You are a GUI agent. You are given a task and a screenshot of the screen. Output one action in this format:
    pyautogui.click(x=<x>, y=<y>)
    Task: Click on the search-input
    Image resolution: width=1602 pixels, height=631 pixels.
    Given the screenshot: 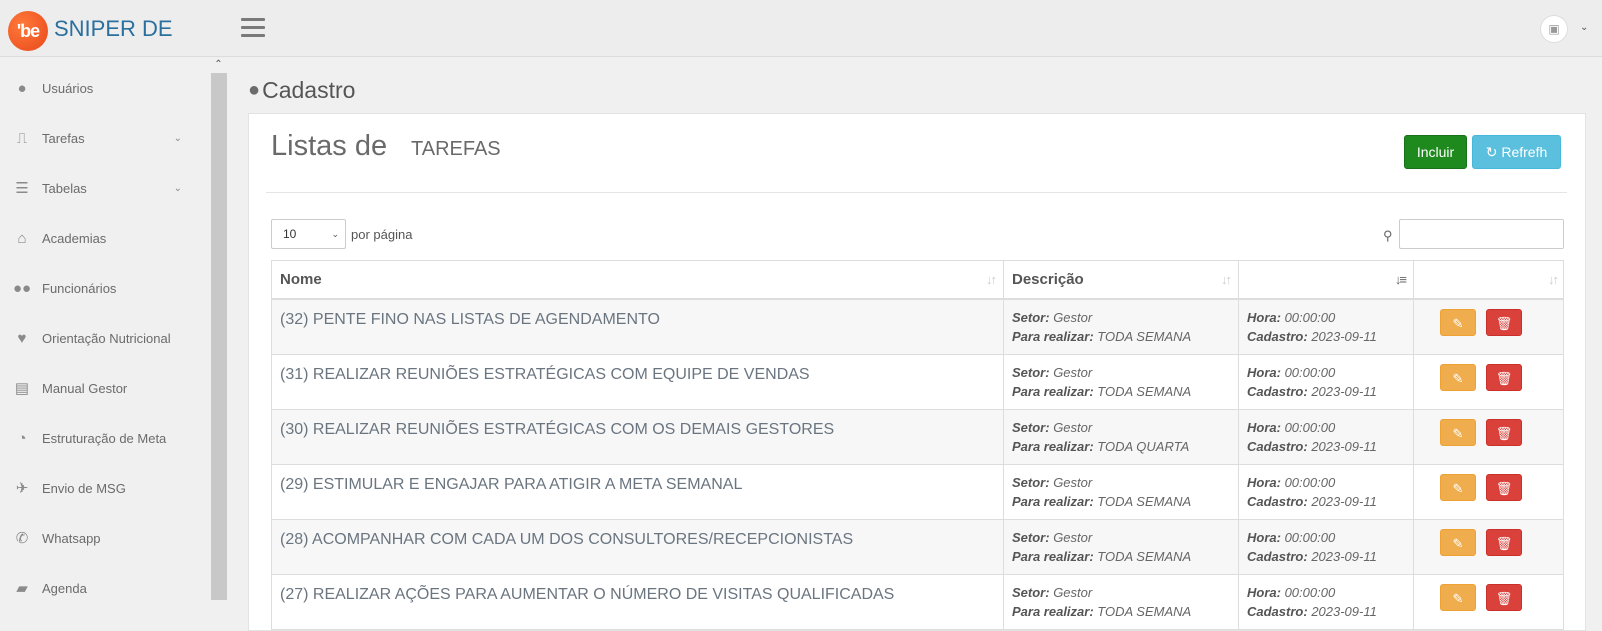 What is the action you would take?
    pyautogui.click(x=1481, y=234)
    